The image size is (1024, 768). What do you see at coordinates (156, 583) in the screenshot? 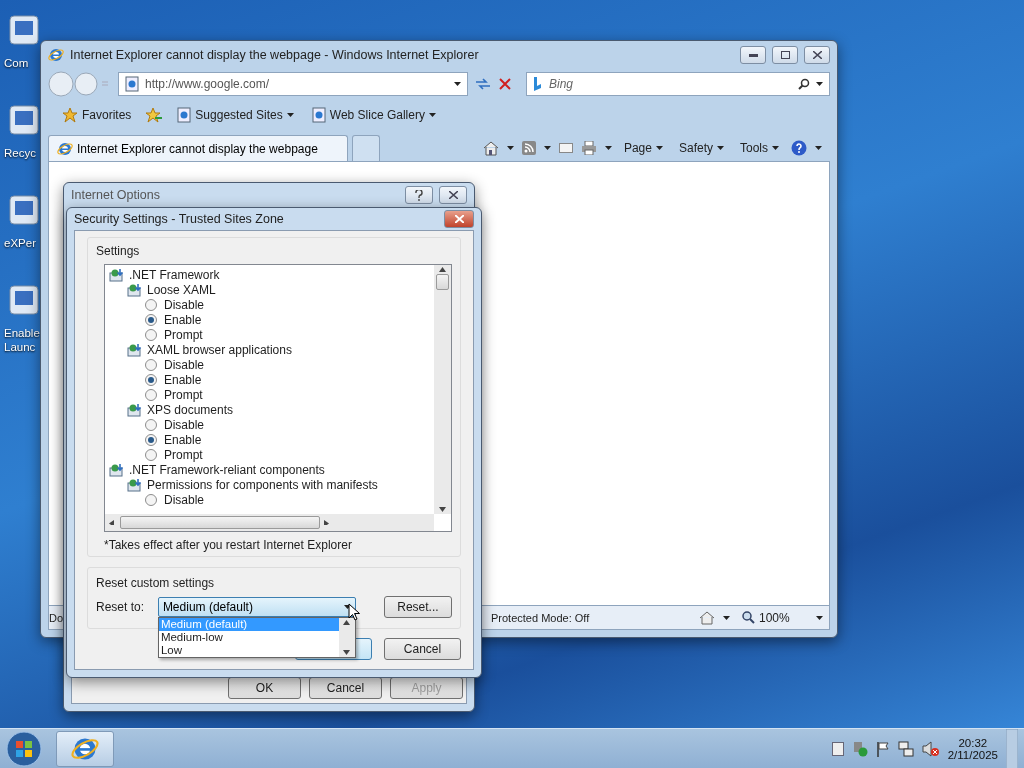
I see `group-label: Reset custom settings` at bounding box center [156, 583].